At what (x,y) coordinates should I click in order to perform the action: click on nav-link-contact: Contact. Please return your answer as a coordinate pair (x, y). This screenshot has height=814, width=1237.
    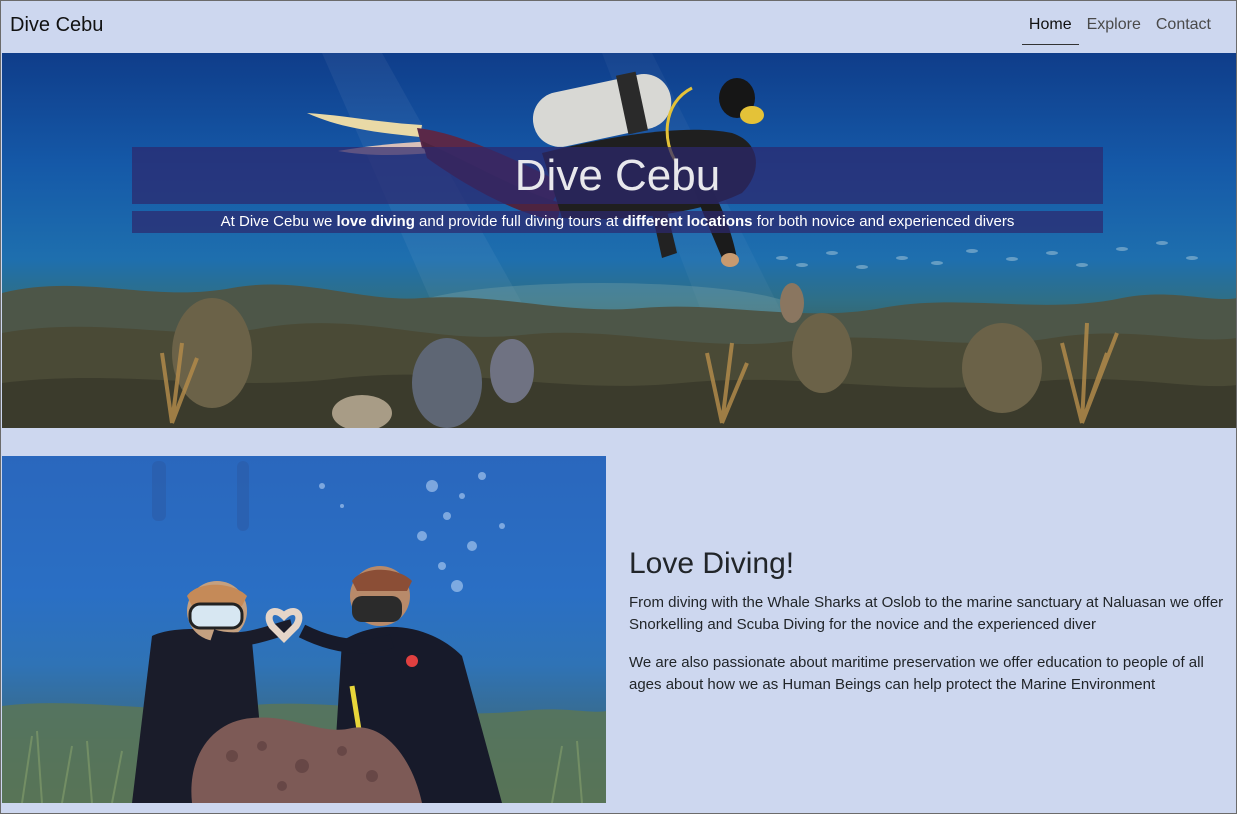
    Looking at the image, I should click on (1183, 23).